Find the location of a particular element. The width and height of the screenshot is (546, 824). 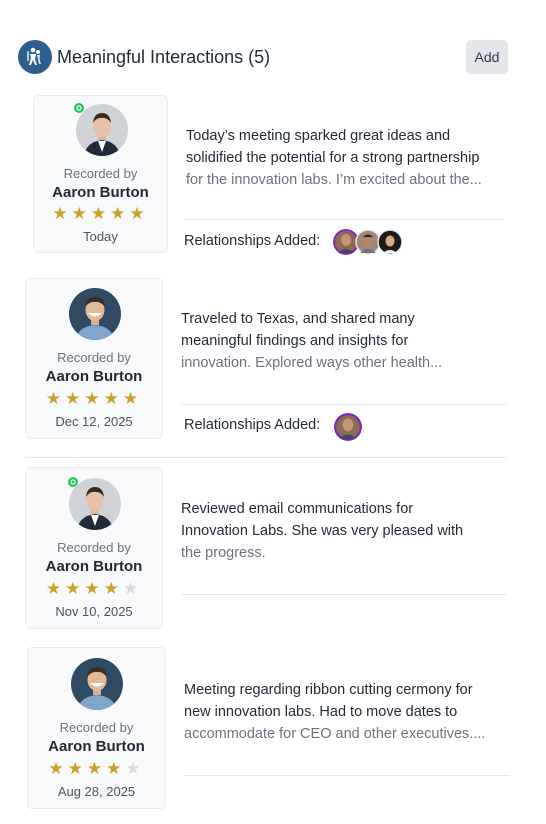

people-icon is located at coordinates (35, 57).